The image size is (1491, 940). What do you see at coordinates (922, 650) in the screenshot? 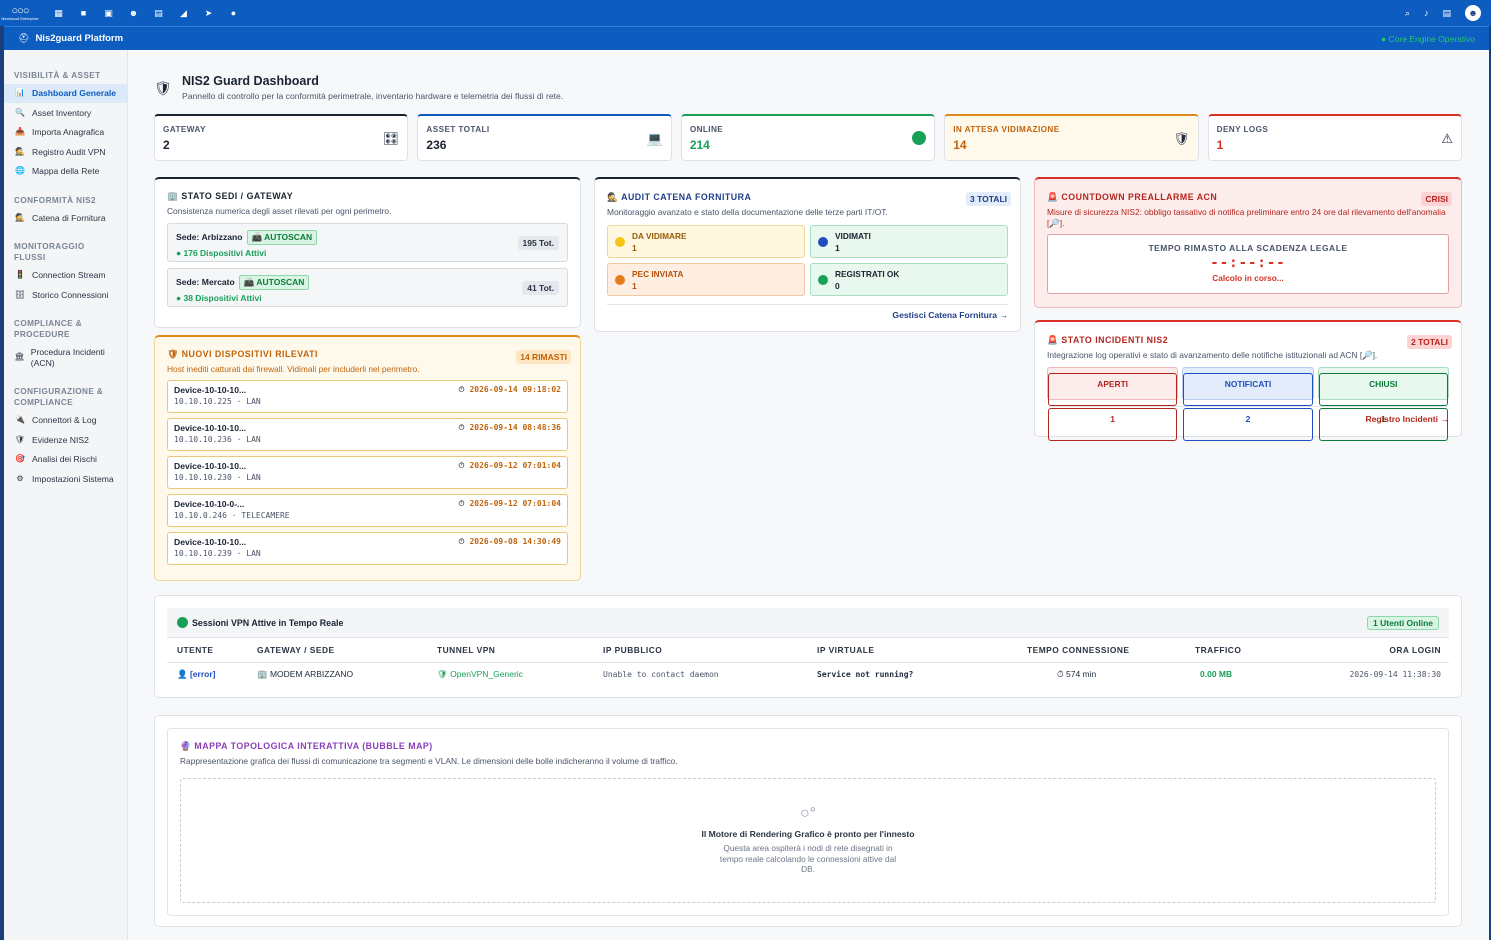
I see `col-ip-virtuale: IP VIRTUALE` at bounding box center [922, 650].